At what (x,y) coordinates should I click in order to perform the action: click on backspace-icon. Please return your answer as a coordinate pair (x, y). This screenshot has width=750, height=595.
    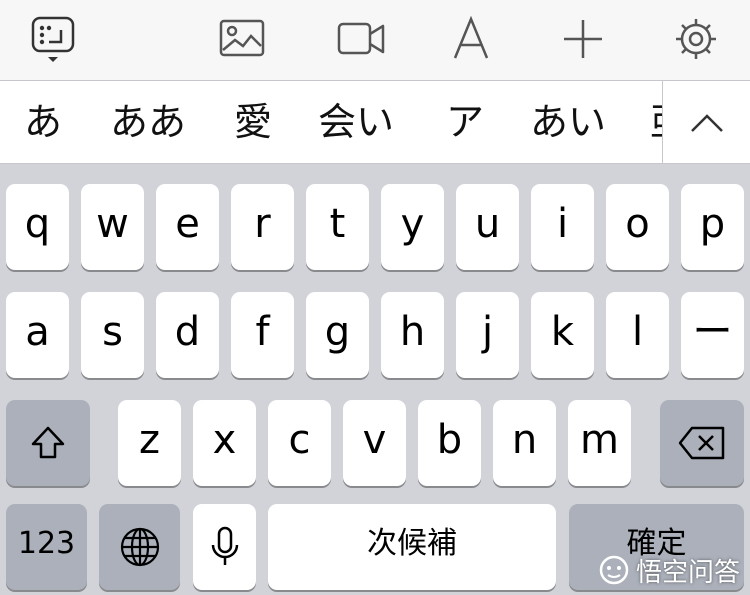
    Looking at the image, I should click on (701, 443).